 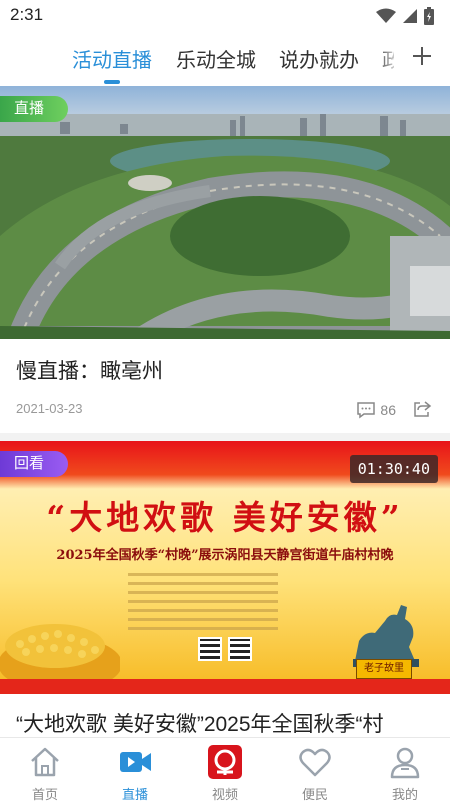 What do you see at coordinates (405, 763) in the screenshot?
I see `user-icon` at bounding box center [405, 763].